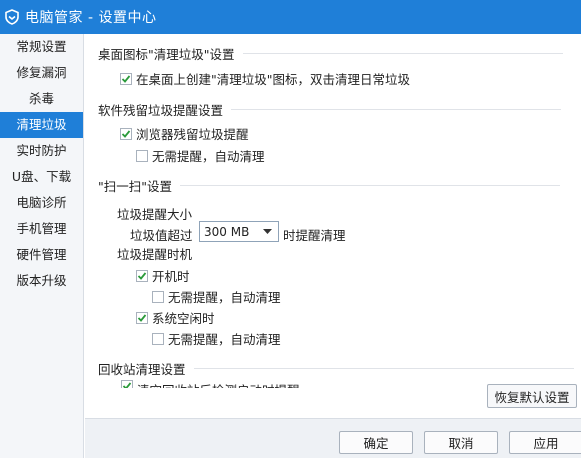  I want to click on section-recycle-title: 回收站清理设置, so click(142, 369).